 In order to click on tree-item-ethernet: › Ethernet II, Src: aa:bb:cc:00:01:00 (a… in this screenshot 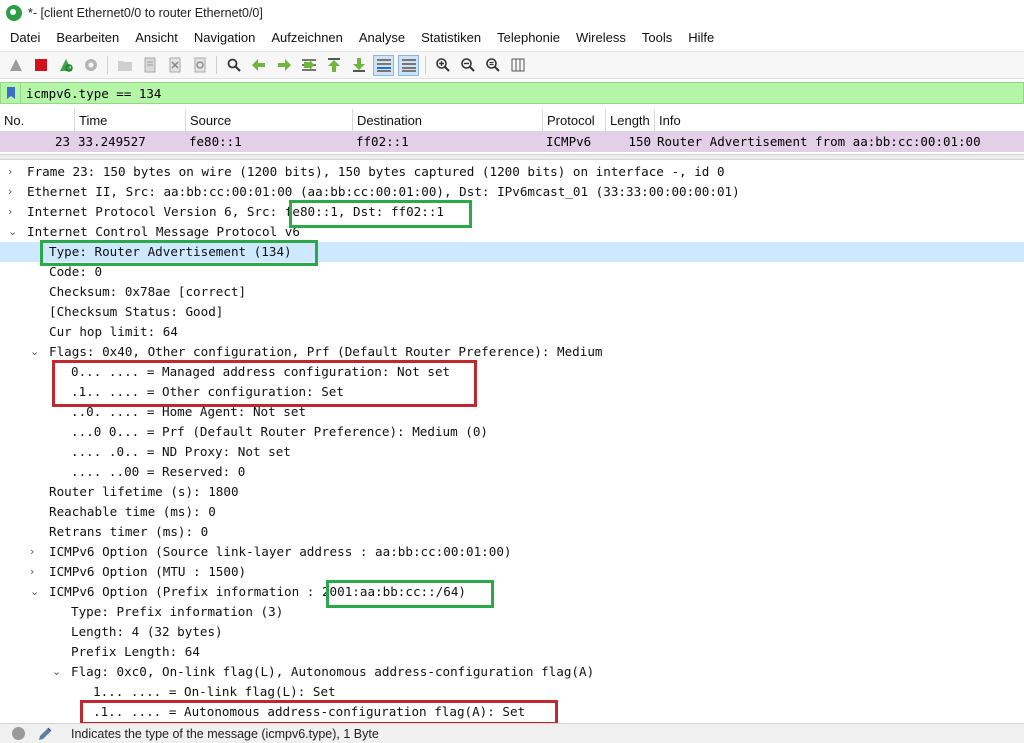, I will do `click(512, 192)`.